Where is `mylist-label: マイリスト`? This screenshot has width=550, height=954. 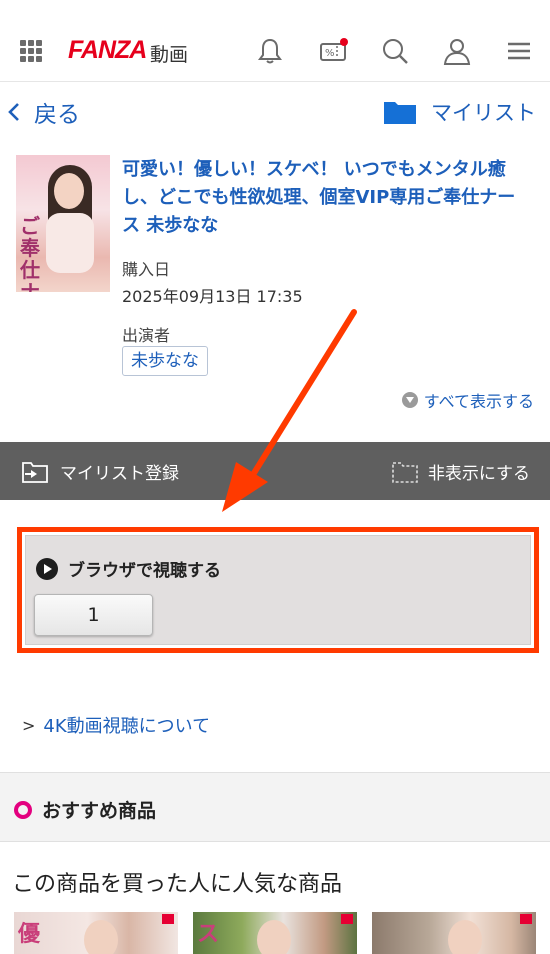
mylist-label: マイリスト is located at coordinates (483, 113).